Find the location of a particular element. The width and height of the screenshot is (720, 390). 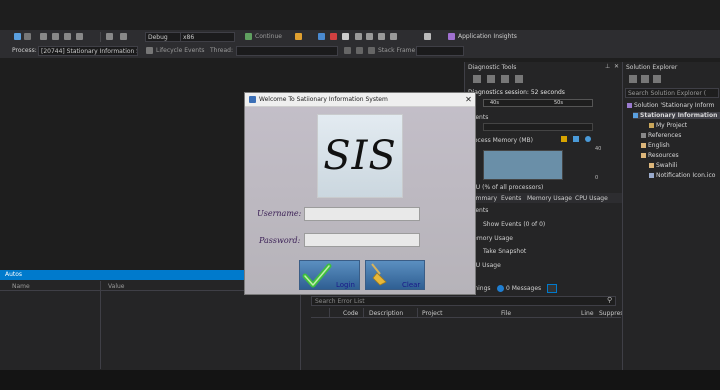

password-label: Password: is located at coordinates (280, 240).